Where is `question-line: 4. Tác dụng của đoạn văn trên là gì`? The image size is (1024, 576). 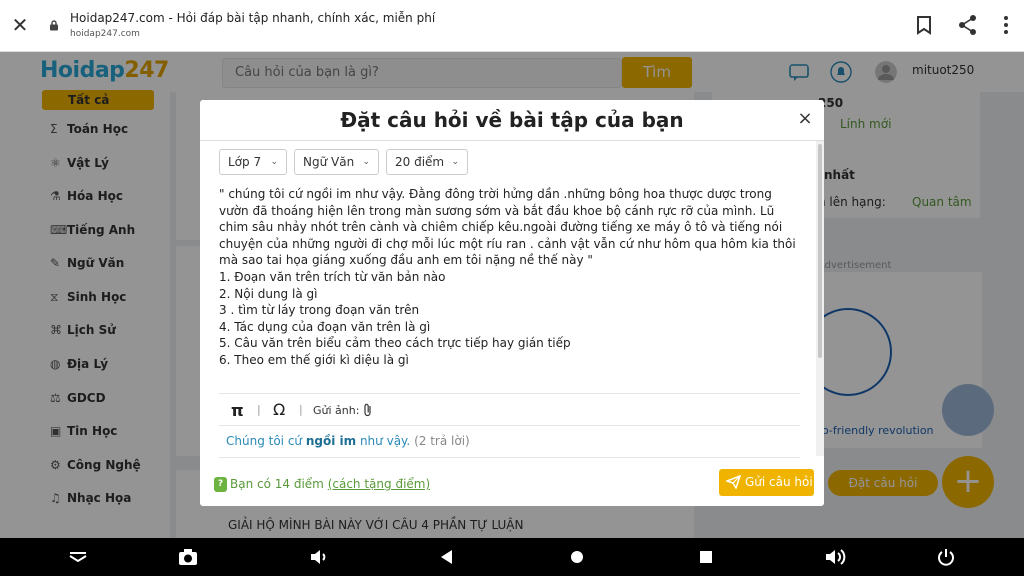 question-line: 4. Tác dụng của đoạn văn trên là gì is located at coordinates (325, 326).